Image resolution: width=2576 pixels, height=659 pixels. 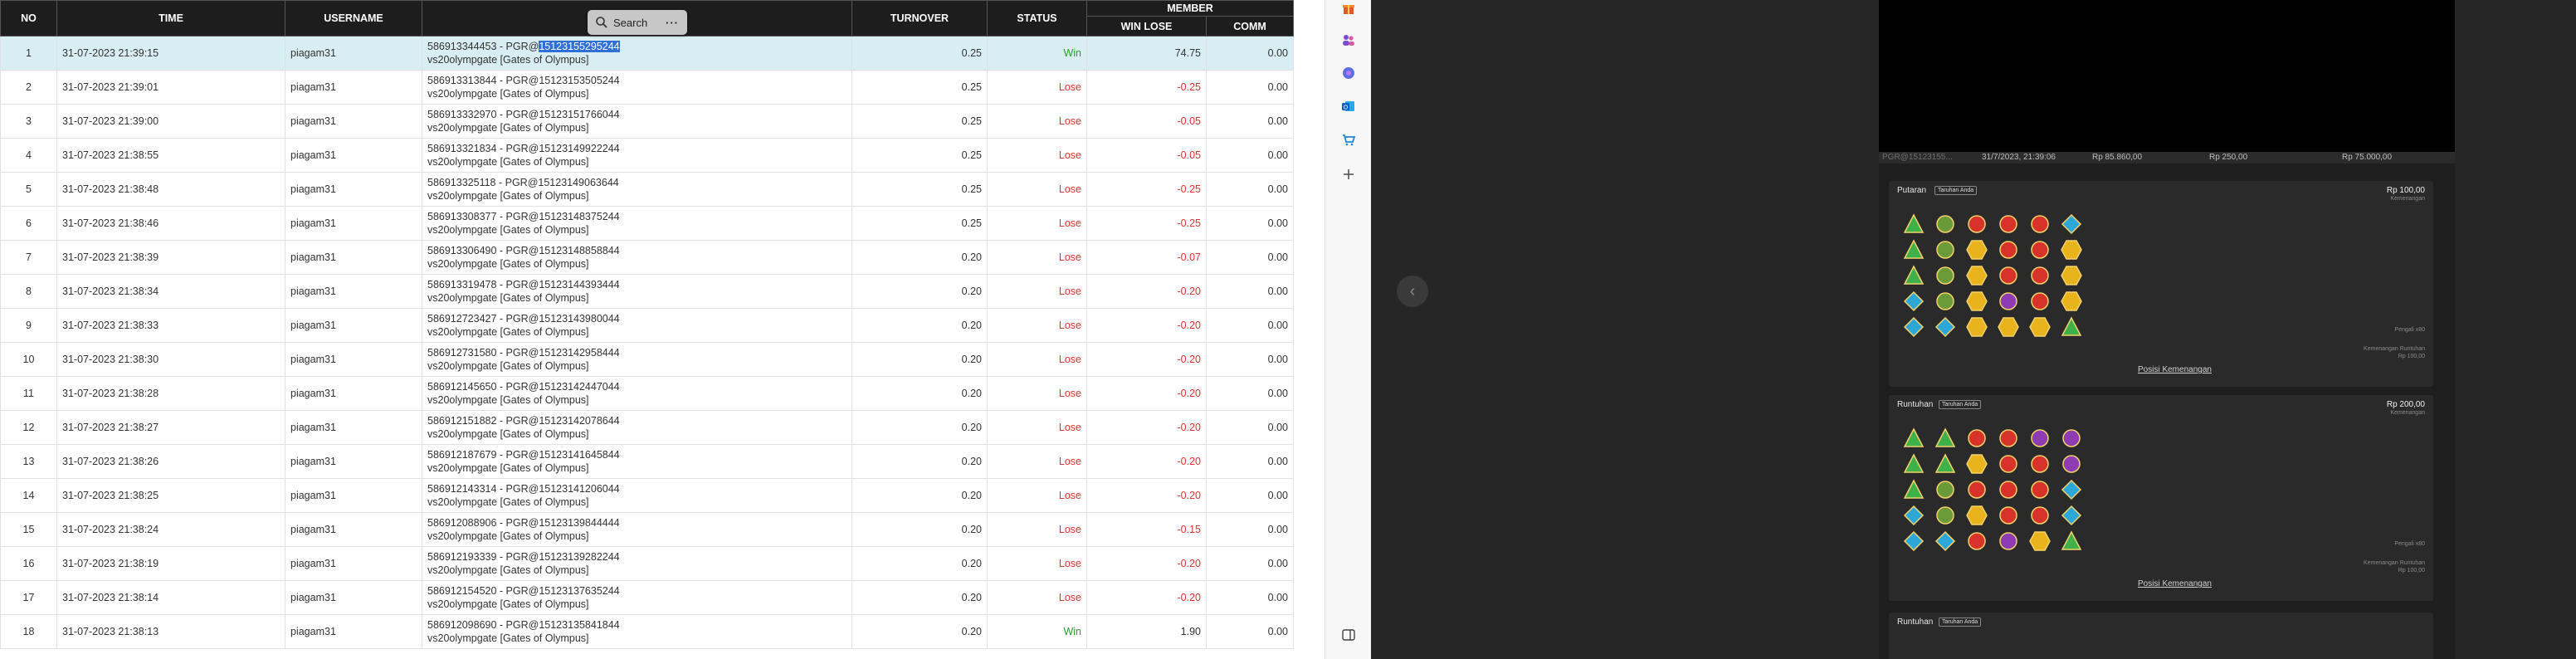 I want to click on selection-search-popup: Search ···, so click(x=638, y=22).